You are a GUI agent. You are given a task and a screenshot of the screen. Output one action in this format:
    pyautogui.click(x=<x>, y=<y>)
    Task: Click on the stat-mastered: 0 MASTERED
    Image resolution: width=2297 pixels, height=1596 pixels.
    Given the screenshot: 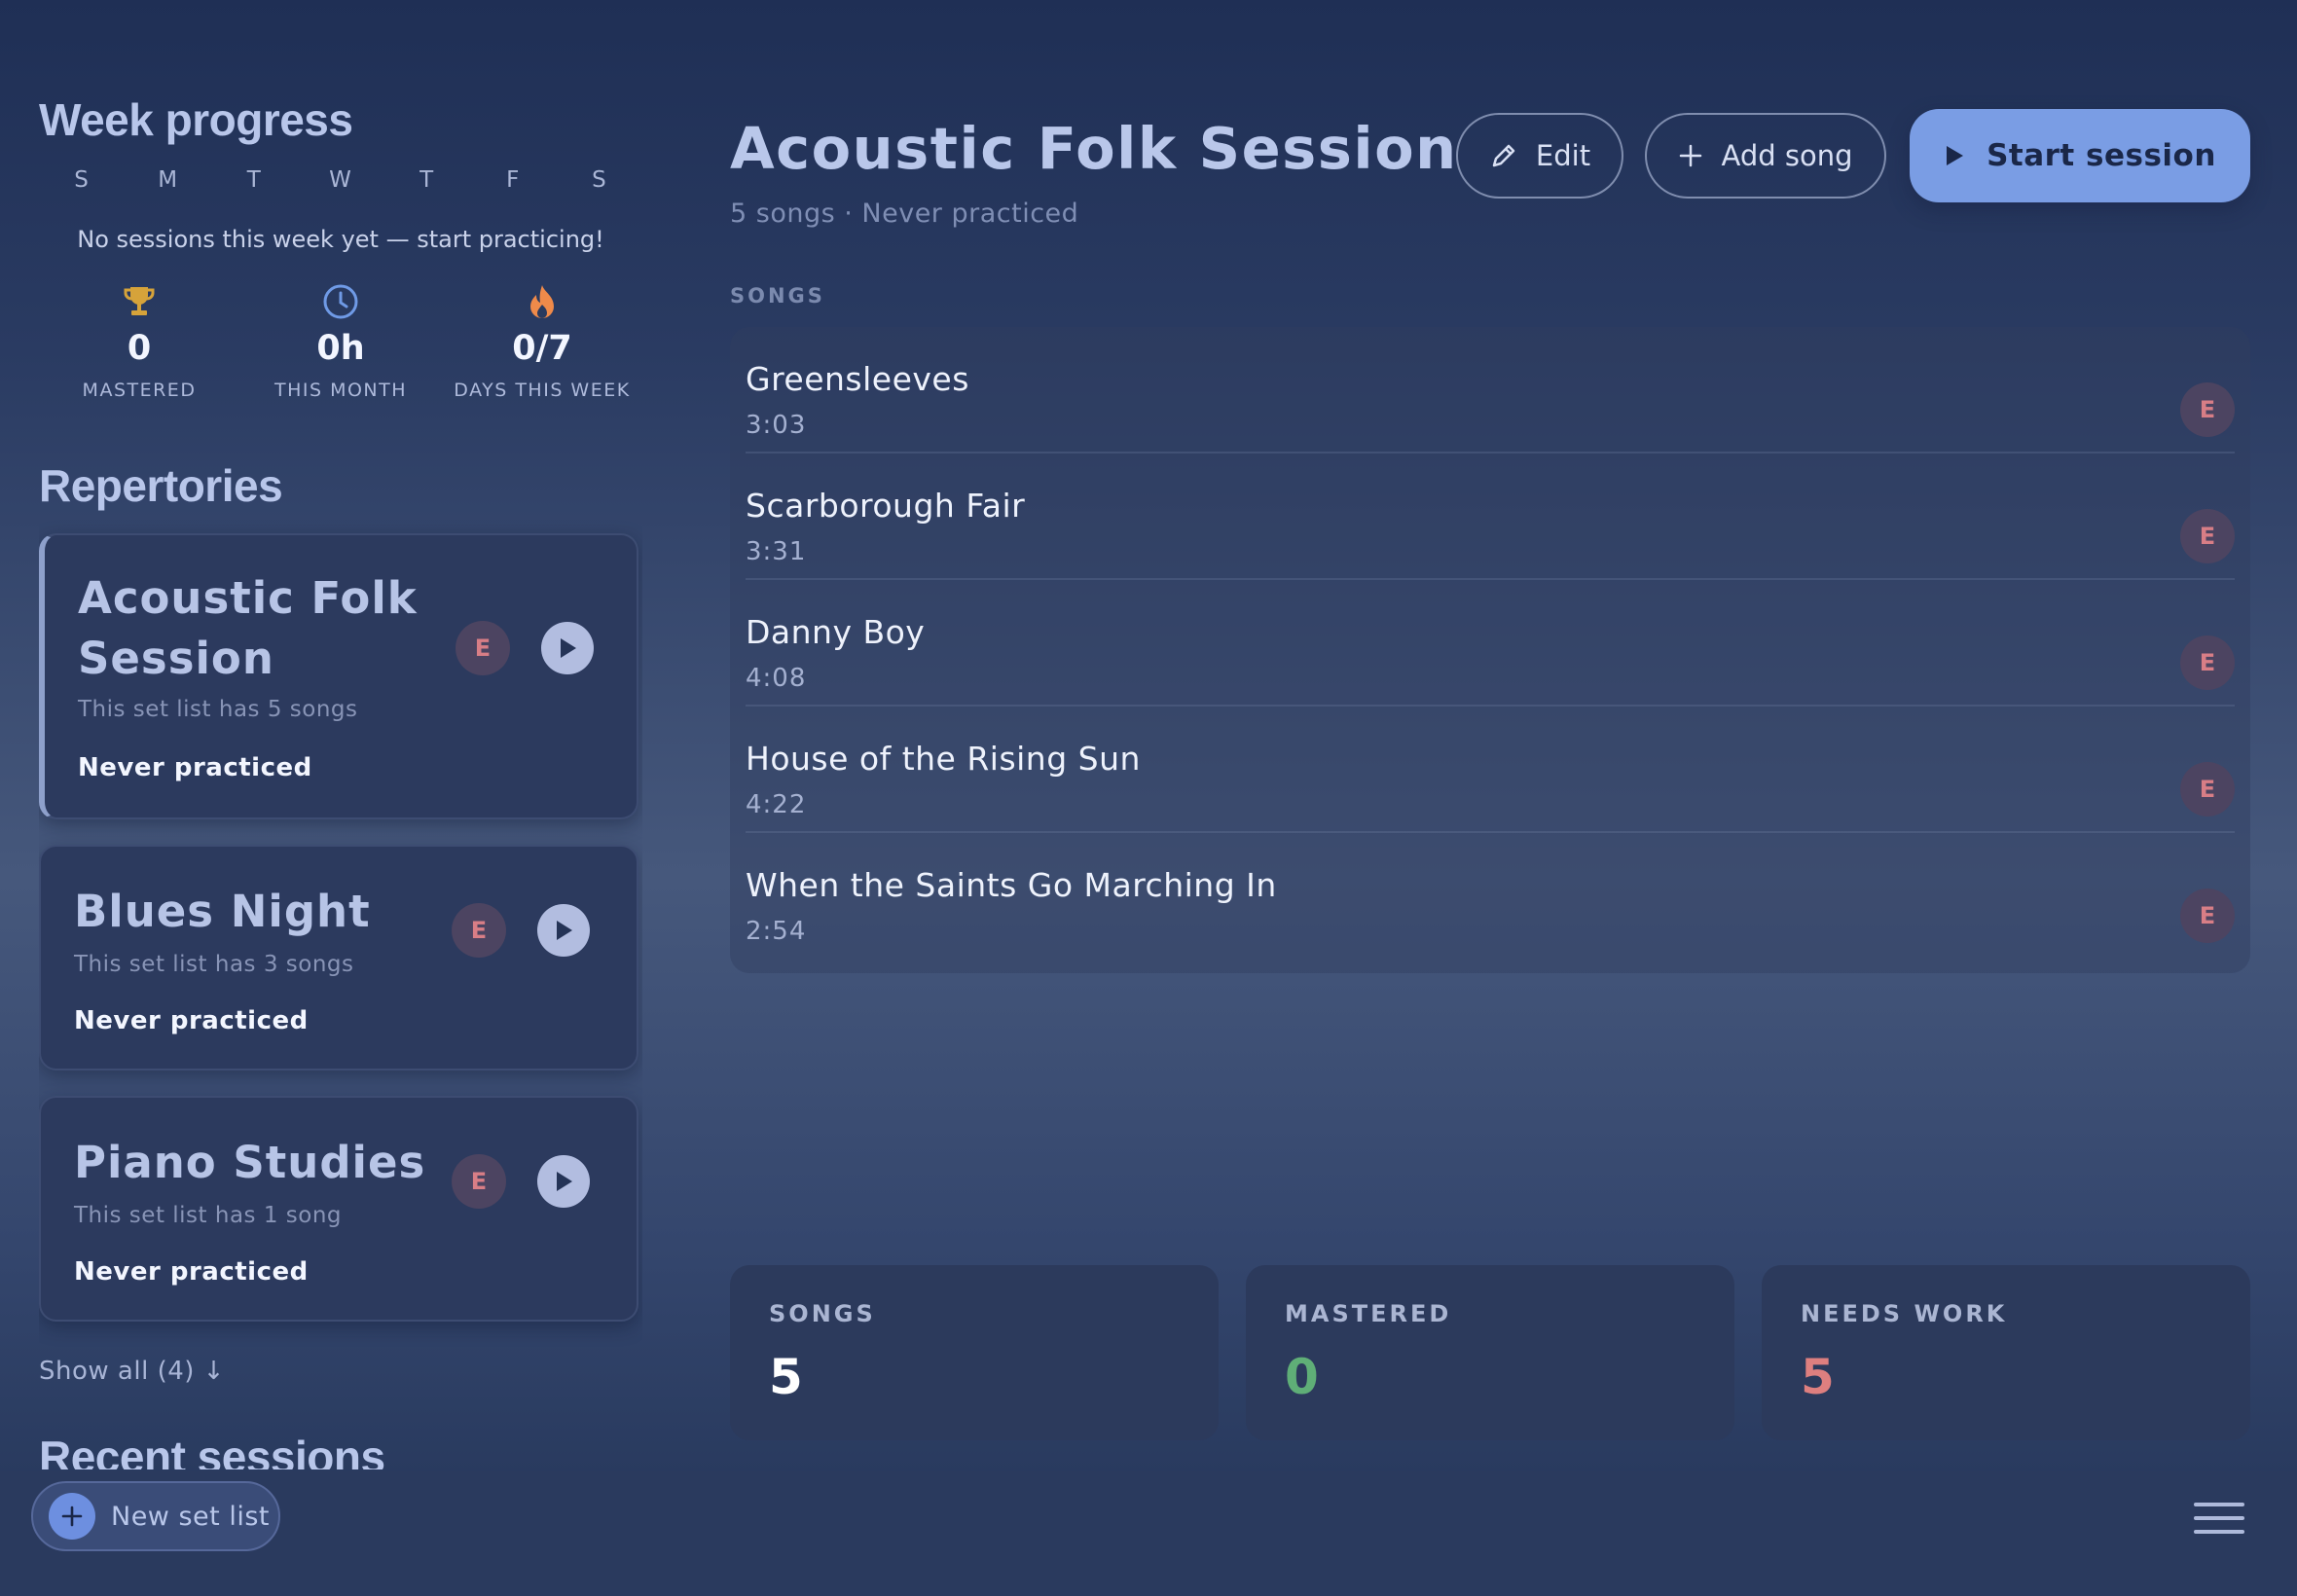 What is the action you would take?
    pyautogui.click(x=139, y=340)
    